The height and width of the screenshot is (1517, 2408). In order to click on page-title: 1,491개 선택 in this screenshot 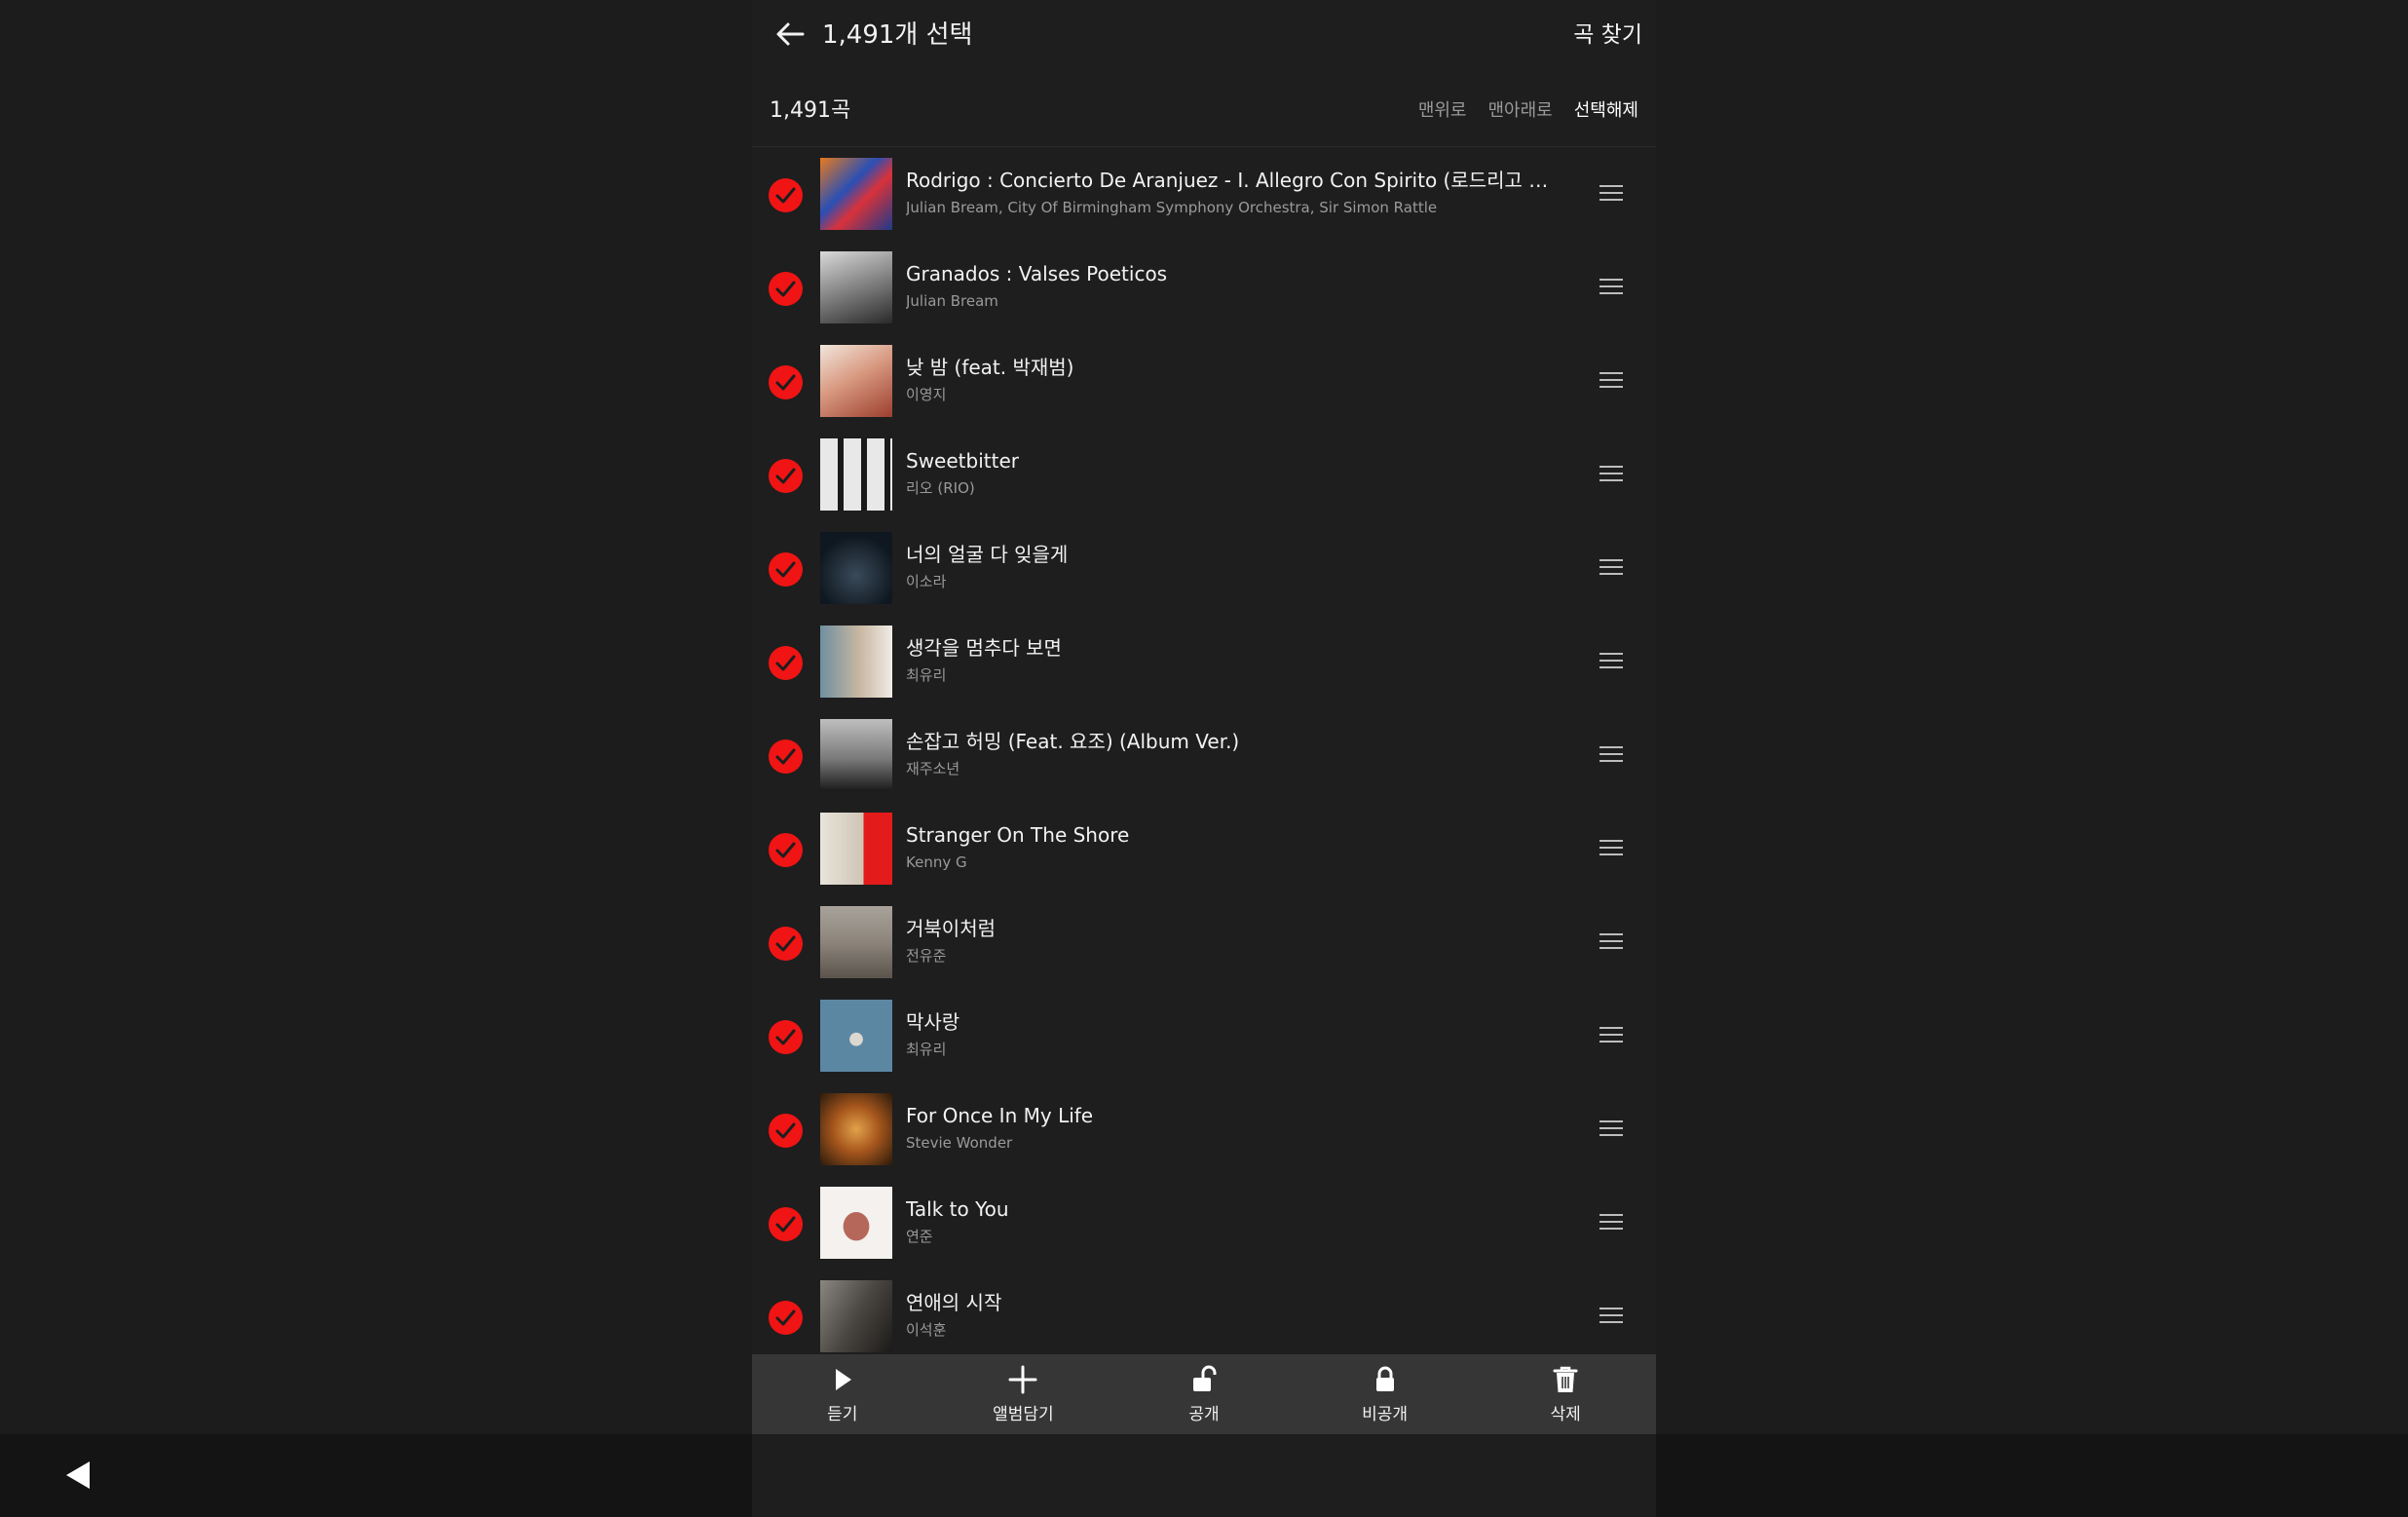, I will do `click(897, 35)`.